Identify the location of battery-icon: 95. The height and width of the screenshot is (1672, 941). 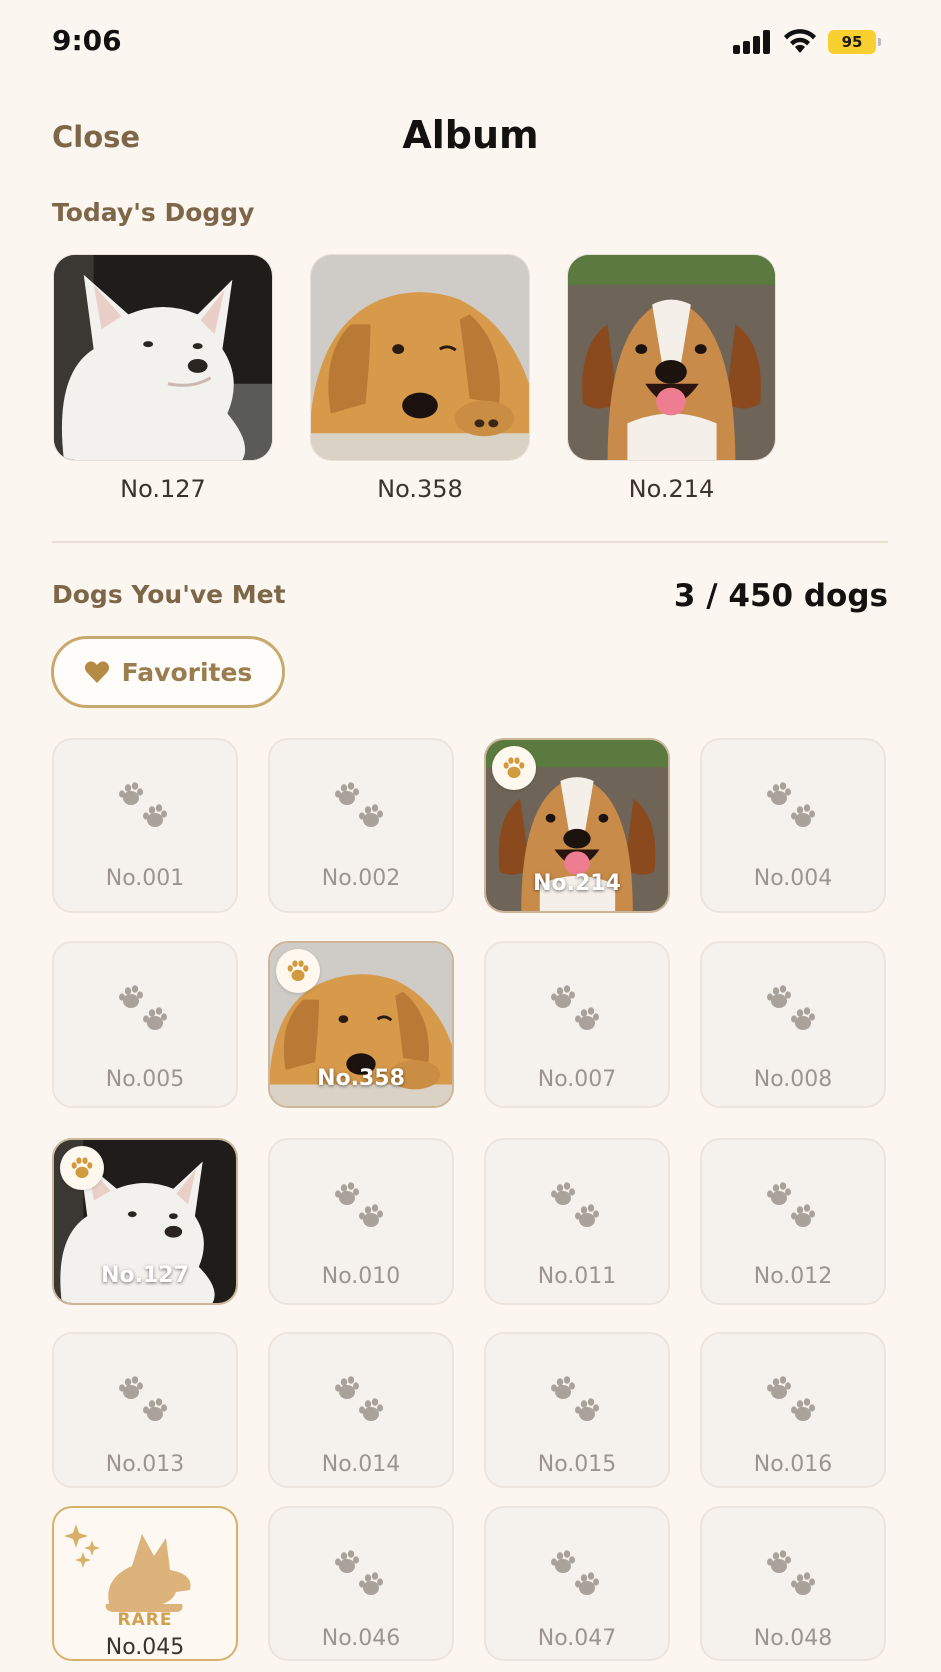
(854, 42).